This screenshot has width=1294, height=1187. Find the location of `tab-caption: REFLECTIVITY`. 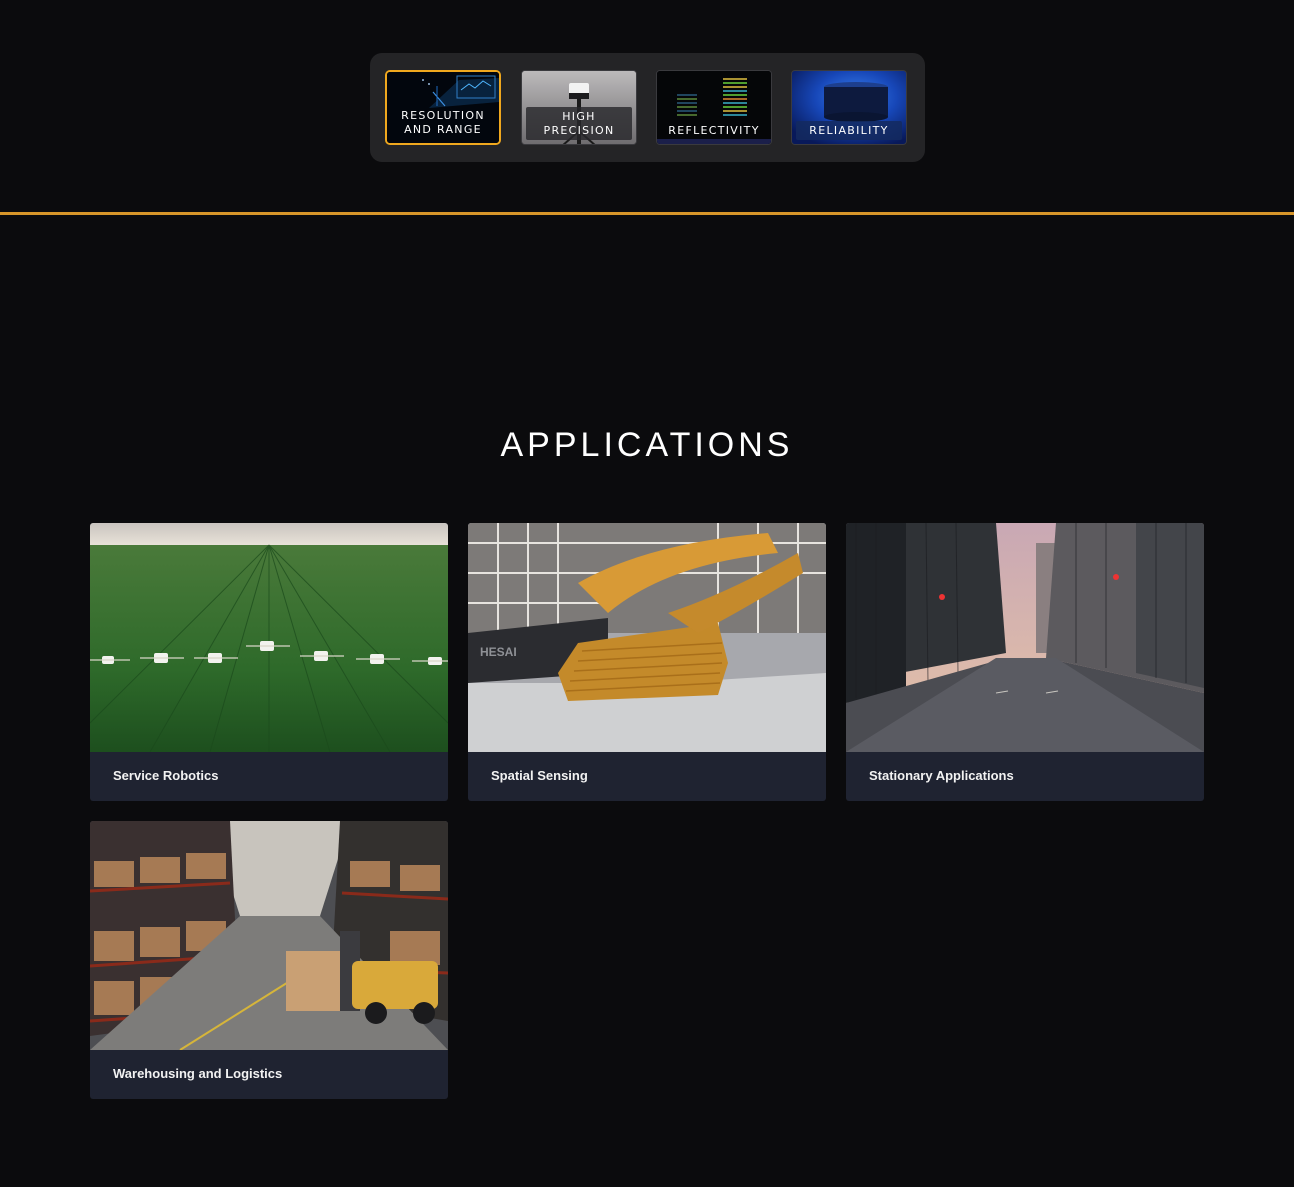

tab-caption: REFLECTIVITY is located at coordinates (714, 130).